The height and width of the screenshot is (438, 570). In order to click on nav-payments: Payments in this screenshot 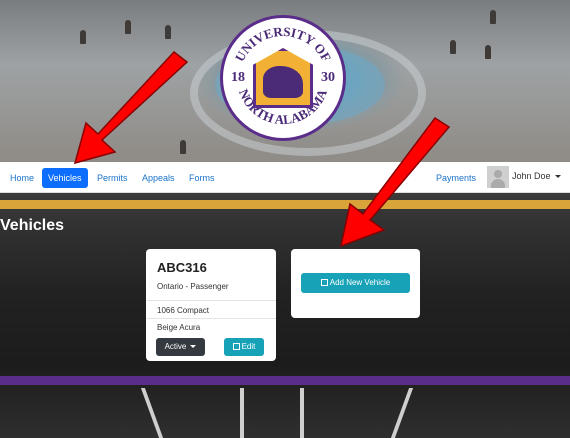, I will do `click(456, 178)`.